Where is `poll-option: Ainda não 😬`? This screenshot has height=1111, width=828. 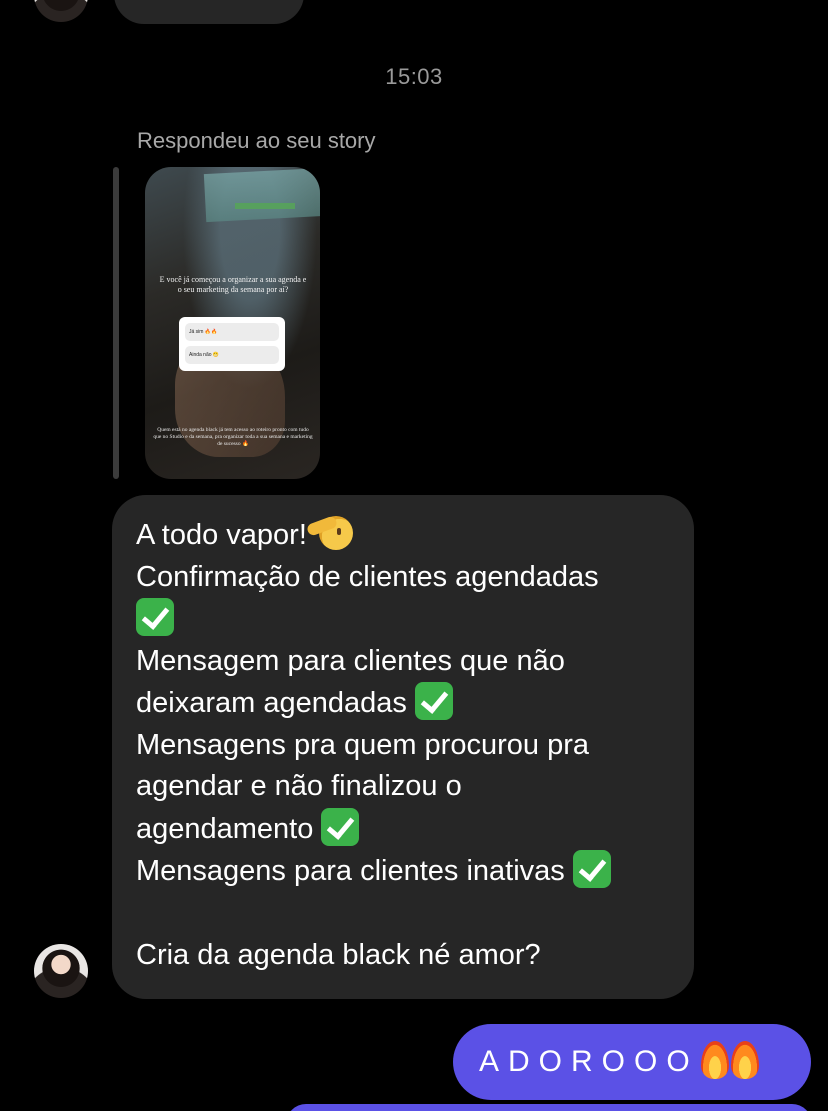 poll-option: Ainda não 😬 is located at coordinates (232, 355).